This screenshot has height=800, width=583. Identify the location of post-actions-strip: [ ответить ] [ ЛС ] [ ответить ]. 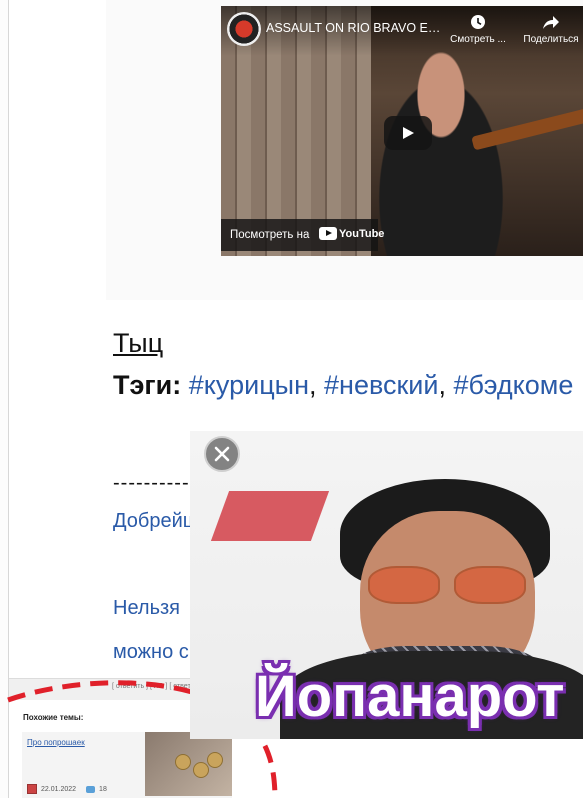
(107, 689).